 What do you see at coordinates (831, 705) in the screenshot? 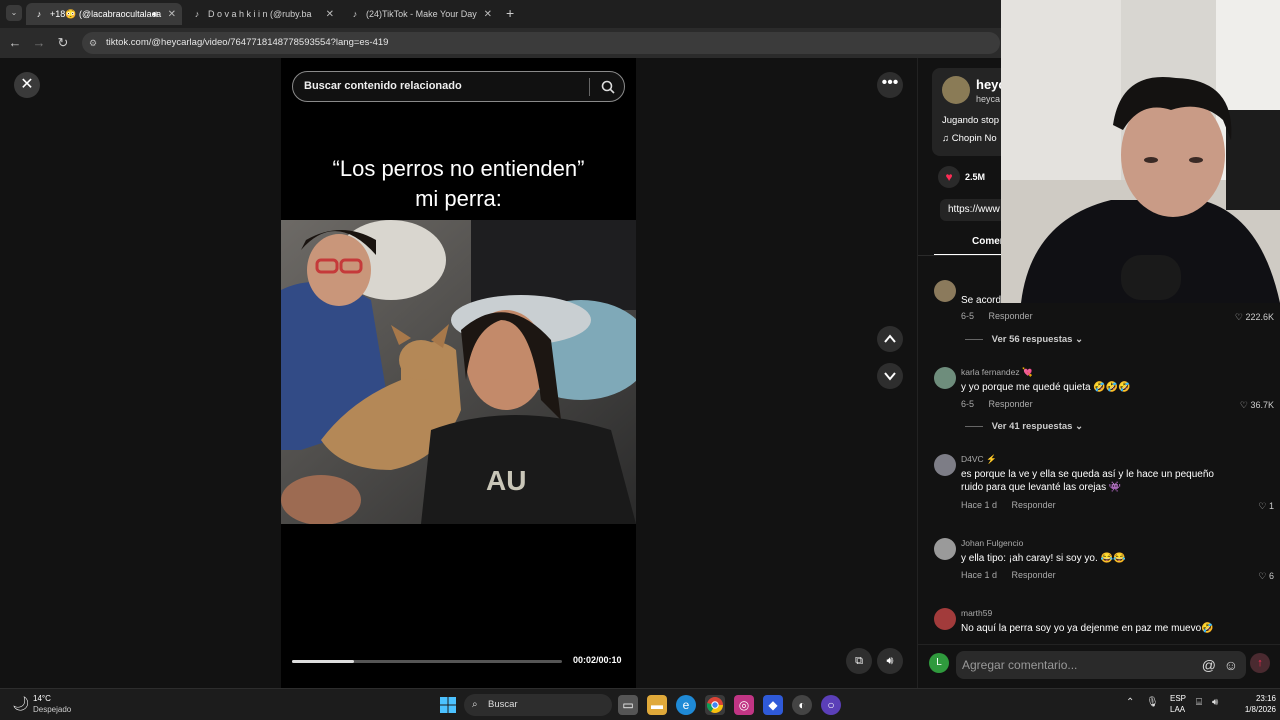
I see `app-circle-icon: ○` at bounding box center [831, 705].